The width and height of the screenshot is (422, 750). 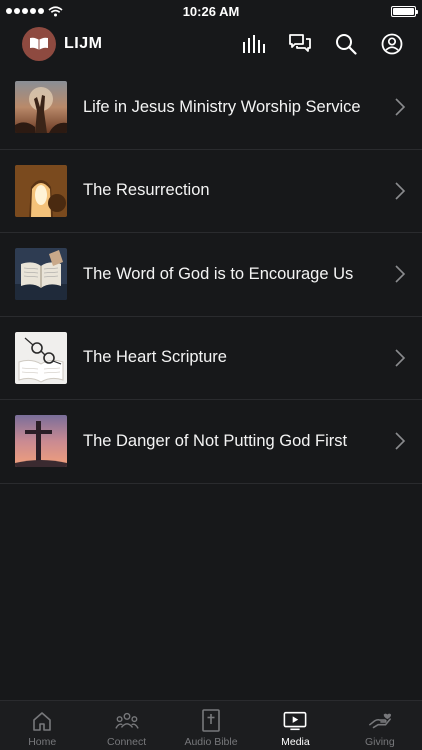 I want to click on header-actions, so click(x=323, y=44).